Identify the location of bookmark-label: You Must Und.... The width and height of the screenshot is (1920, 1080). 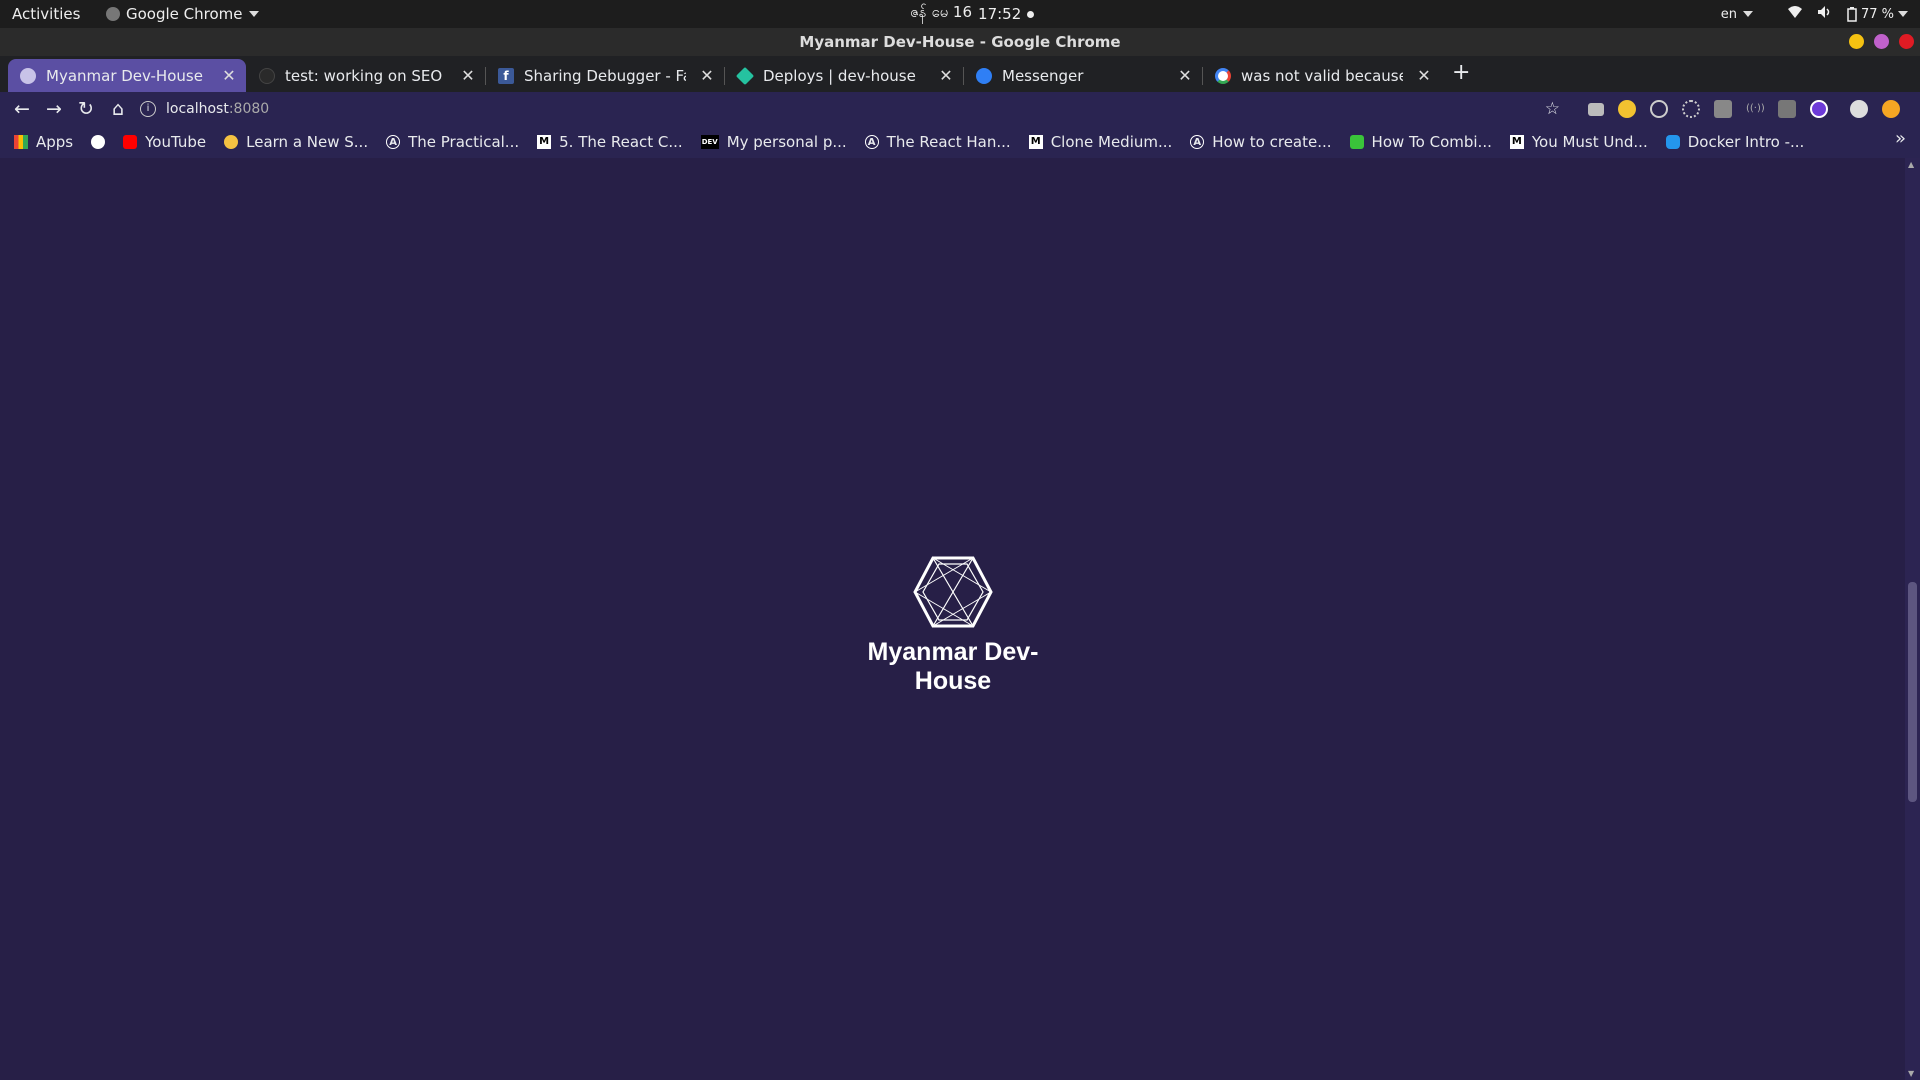
(1589, 142).